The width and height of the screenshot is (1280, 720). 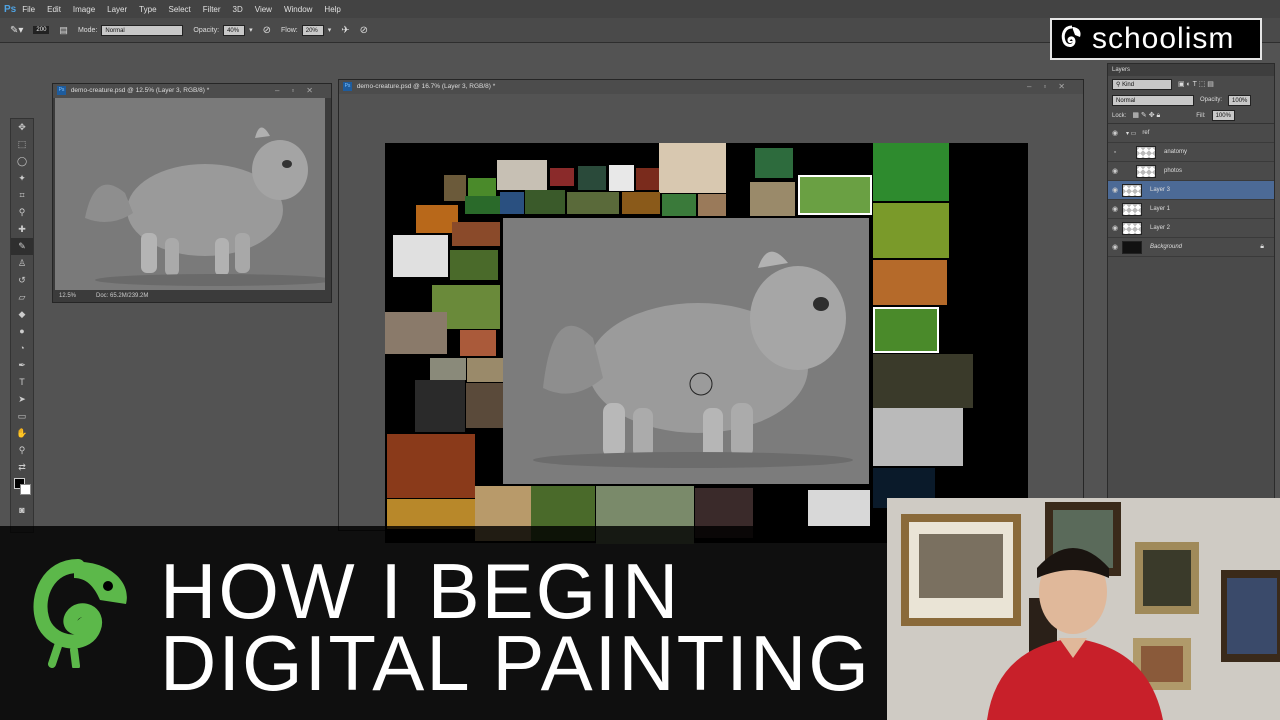 I want to click on eyedropper-tool-icon: ⚲, so click(x=22, y=212).